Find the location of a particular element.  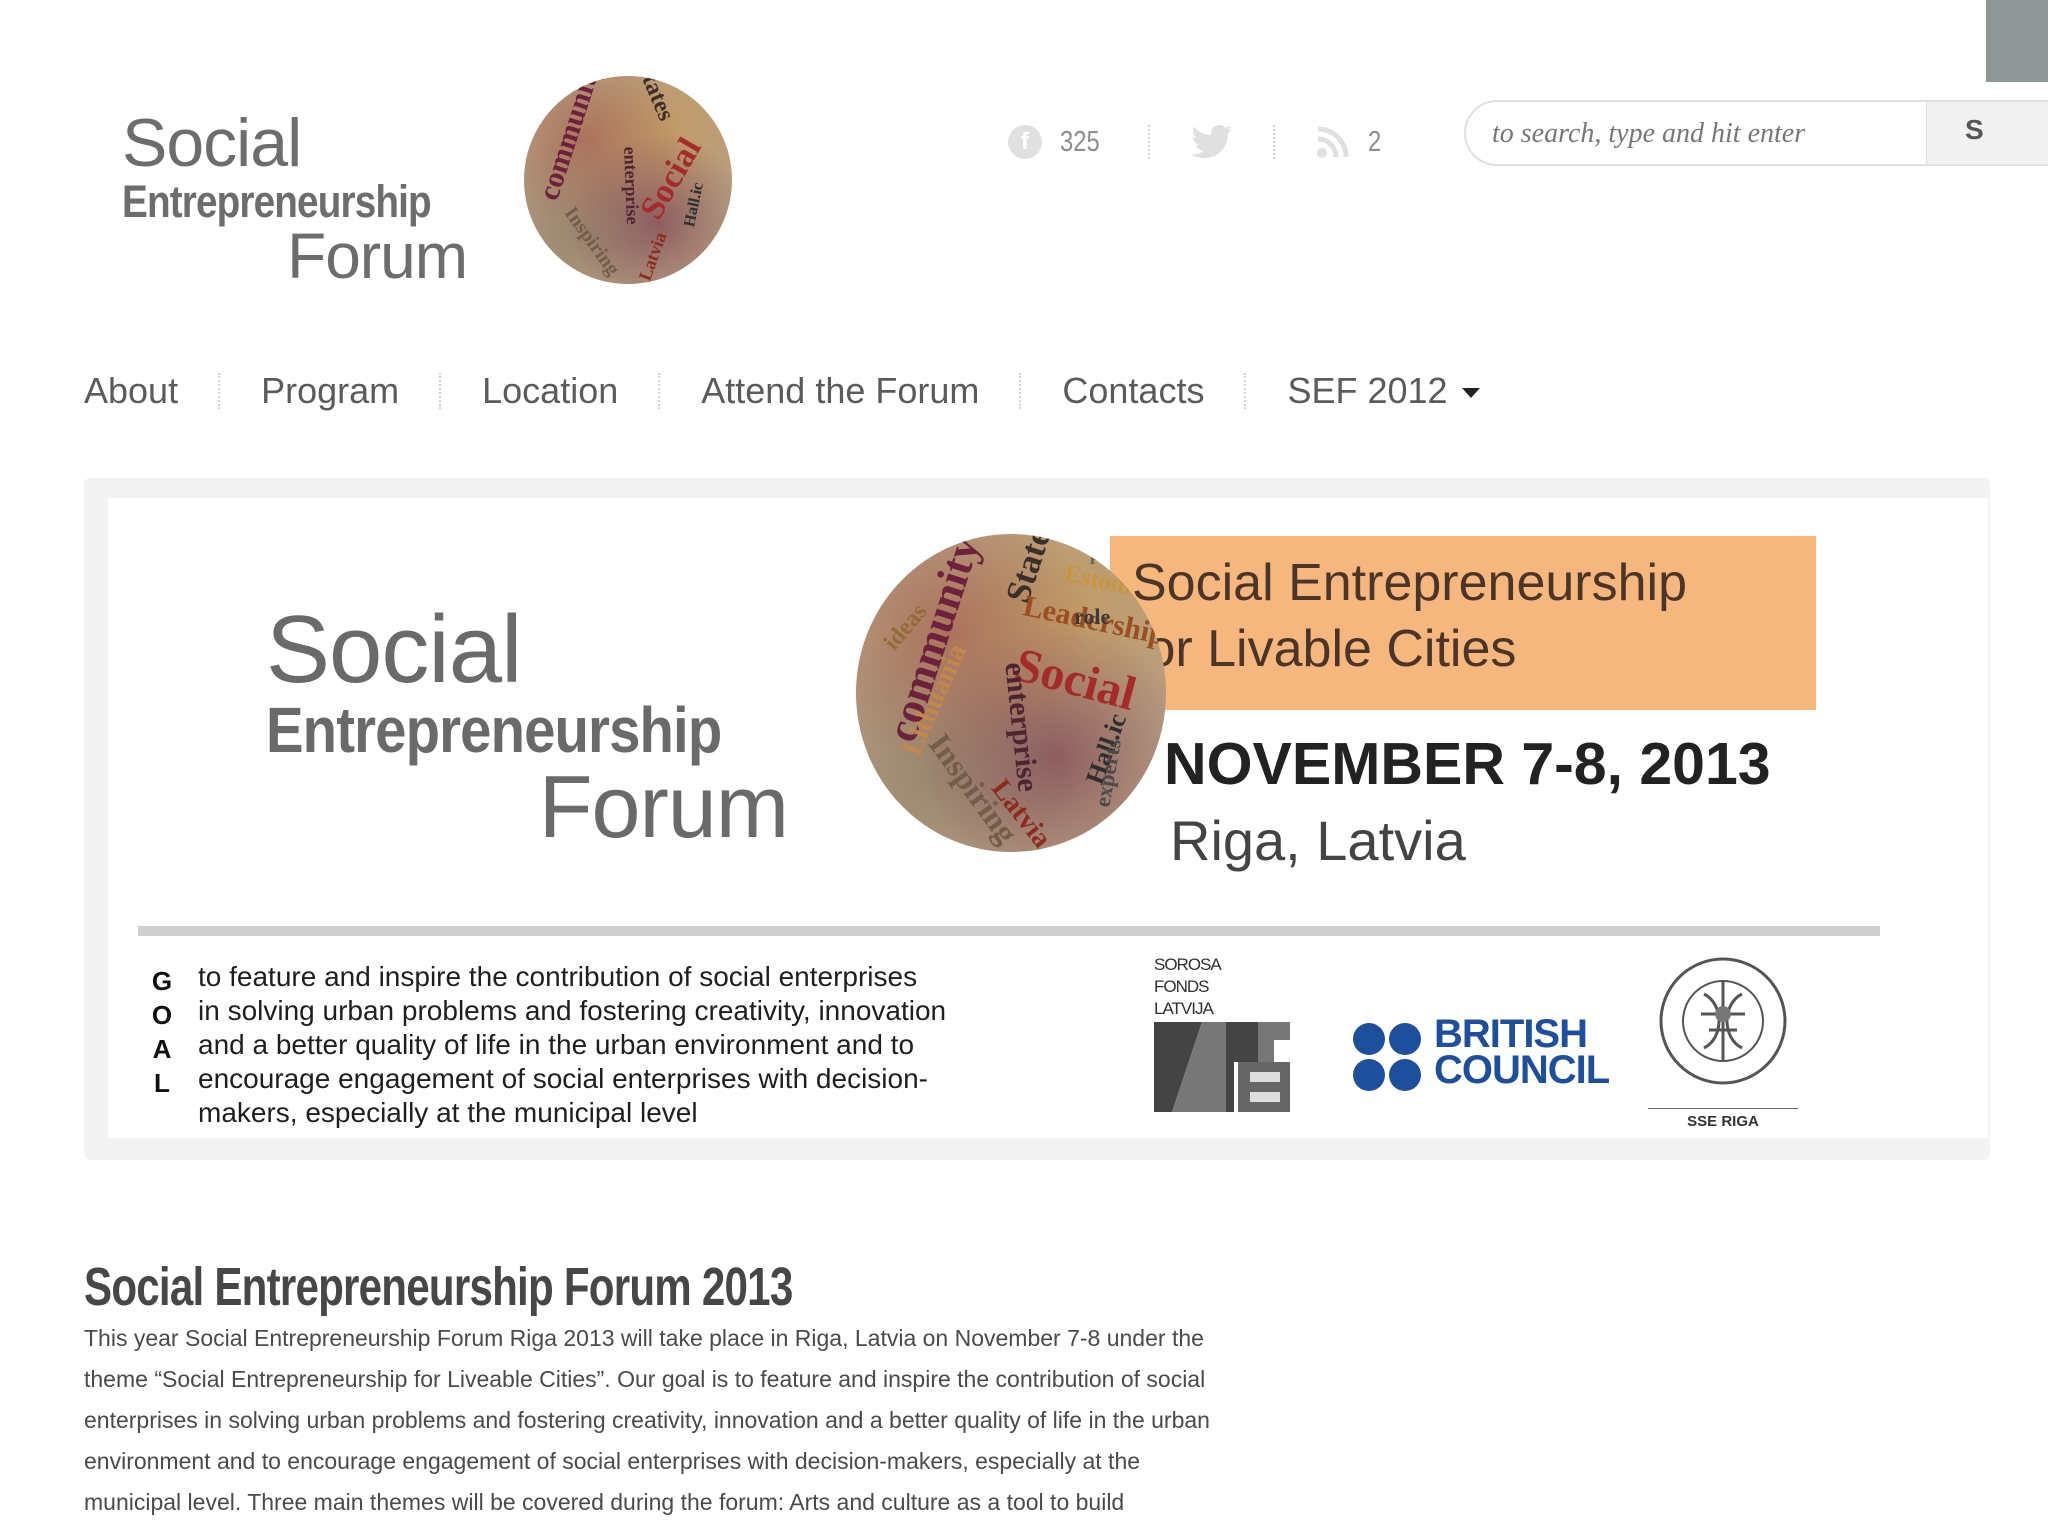

nav-sef-2012: SEF 2012 is located at coordinates (1383, 391).